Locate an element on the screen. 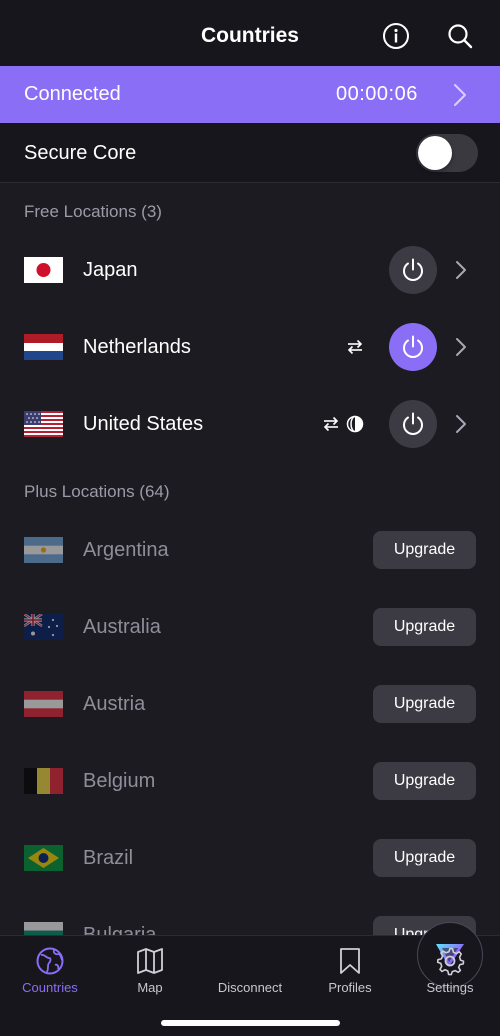 This screenshot has height=1036, width=500. tab-disconnect: Disconnect is located at coordinates (341, 964).